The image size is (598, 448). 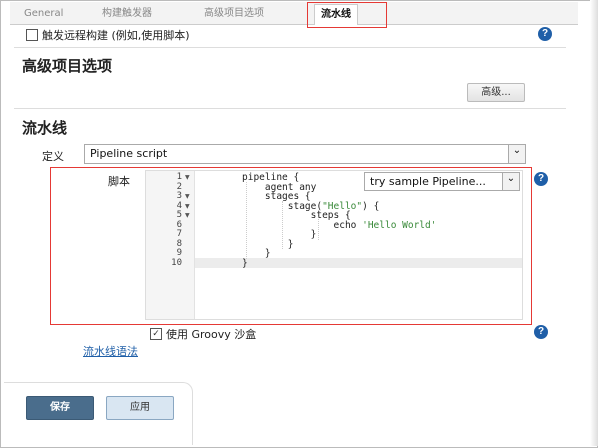 I want to click on line-number: 10, so click(x=176, y=263).